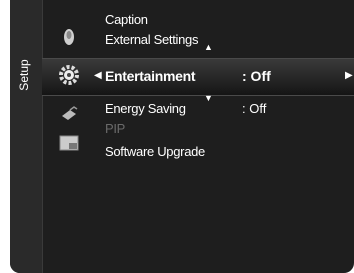  I want to click on menu-item-energy-saving: Energy Saving, so click(145, 108).